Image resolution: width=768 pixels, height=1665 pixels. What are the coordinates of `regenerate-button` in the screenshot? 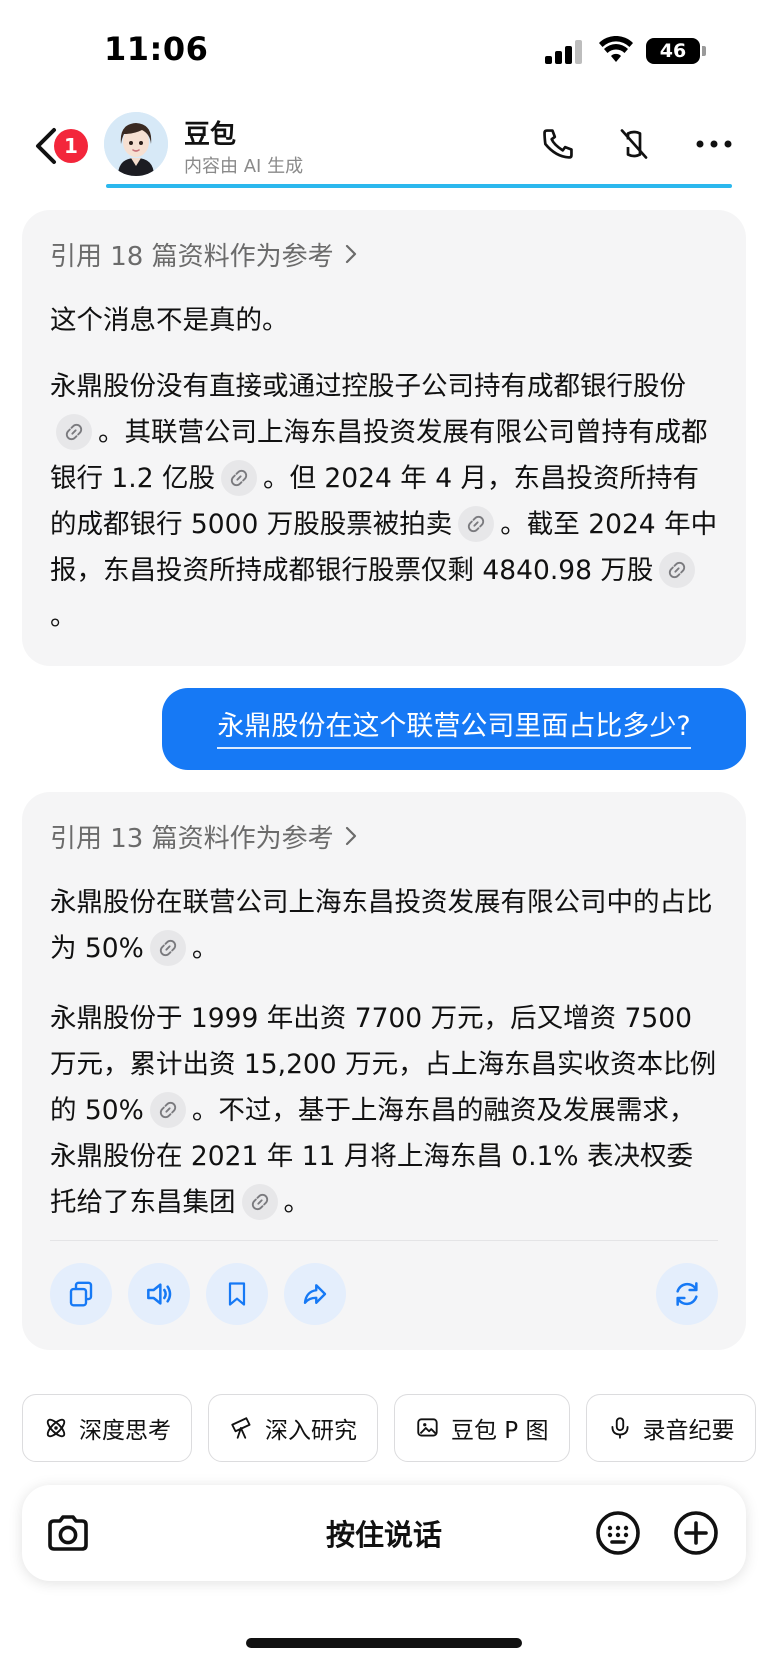 It's located at (687, 1294).